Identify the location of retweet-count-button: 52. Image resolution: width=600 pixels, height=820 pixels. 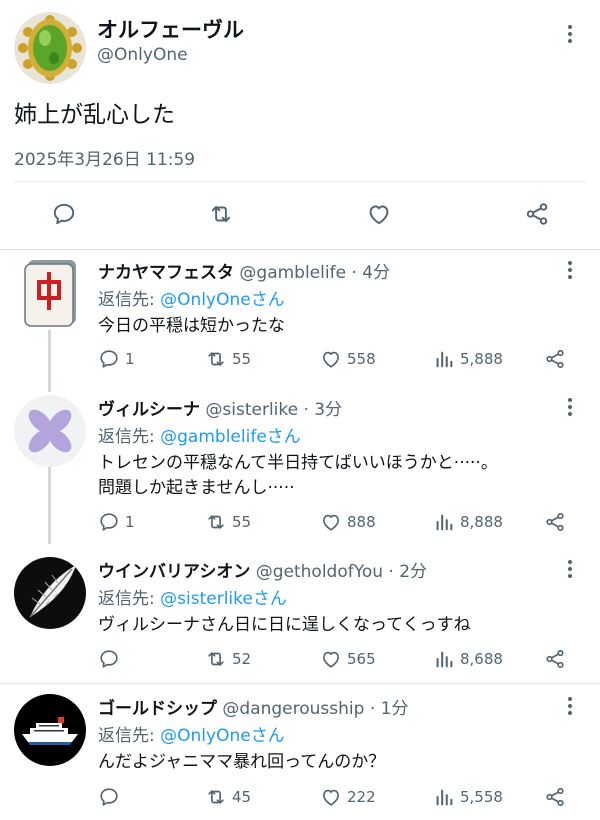
(228, 659).